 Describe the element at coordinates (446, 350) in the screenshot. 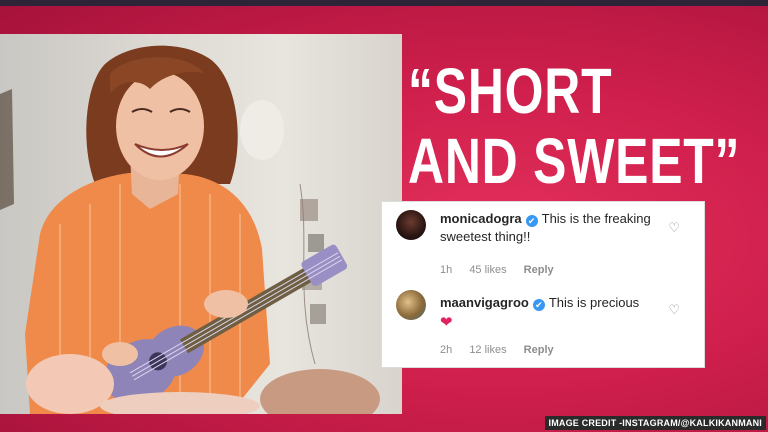

I see `comment-time: 2h` at that location.